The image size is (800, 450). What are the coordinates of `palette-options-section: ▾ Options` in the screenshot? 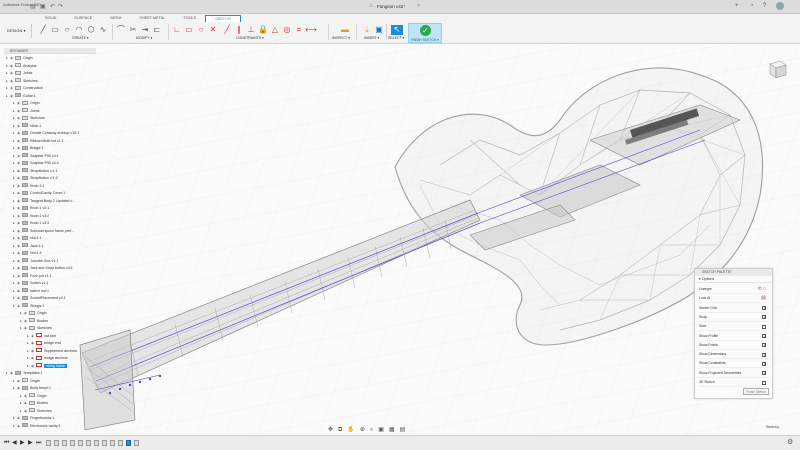 It's located at (733, 279).